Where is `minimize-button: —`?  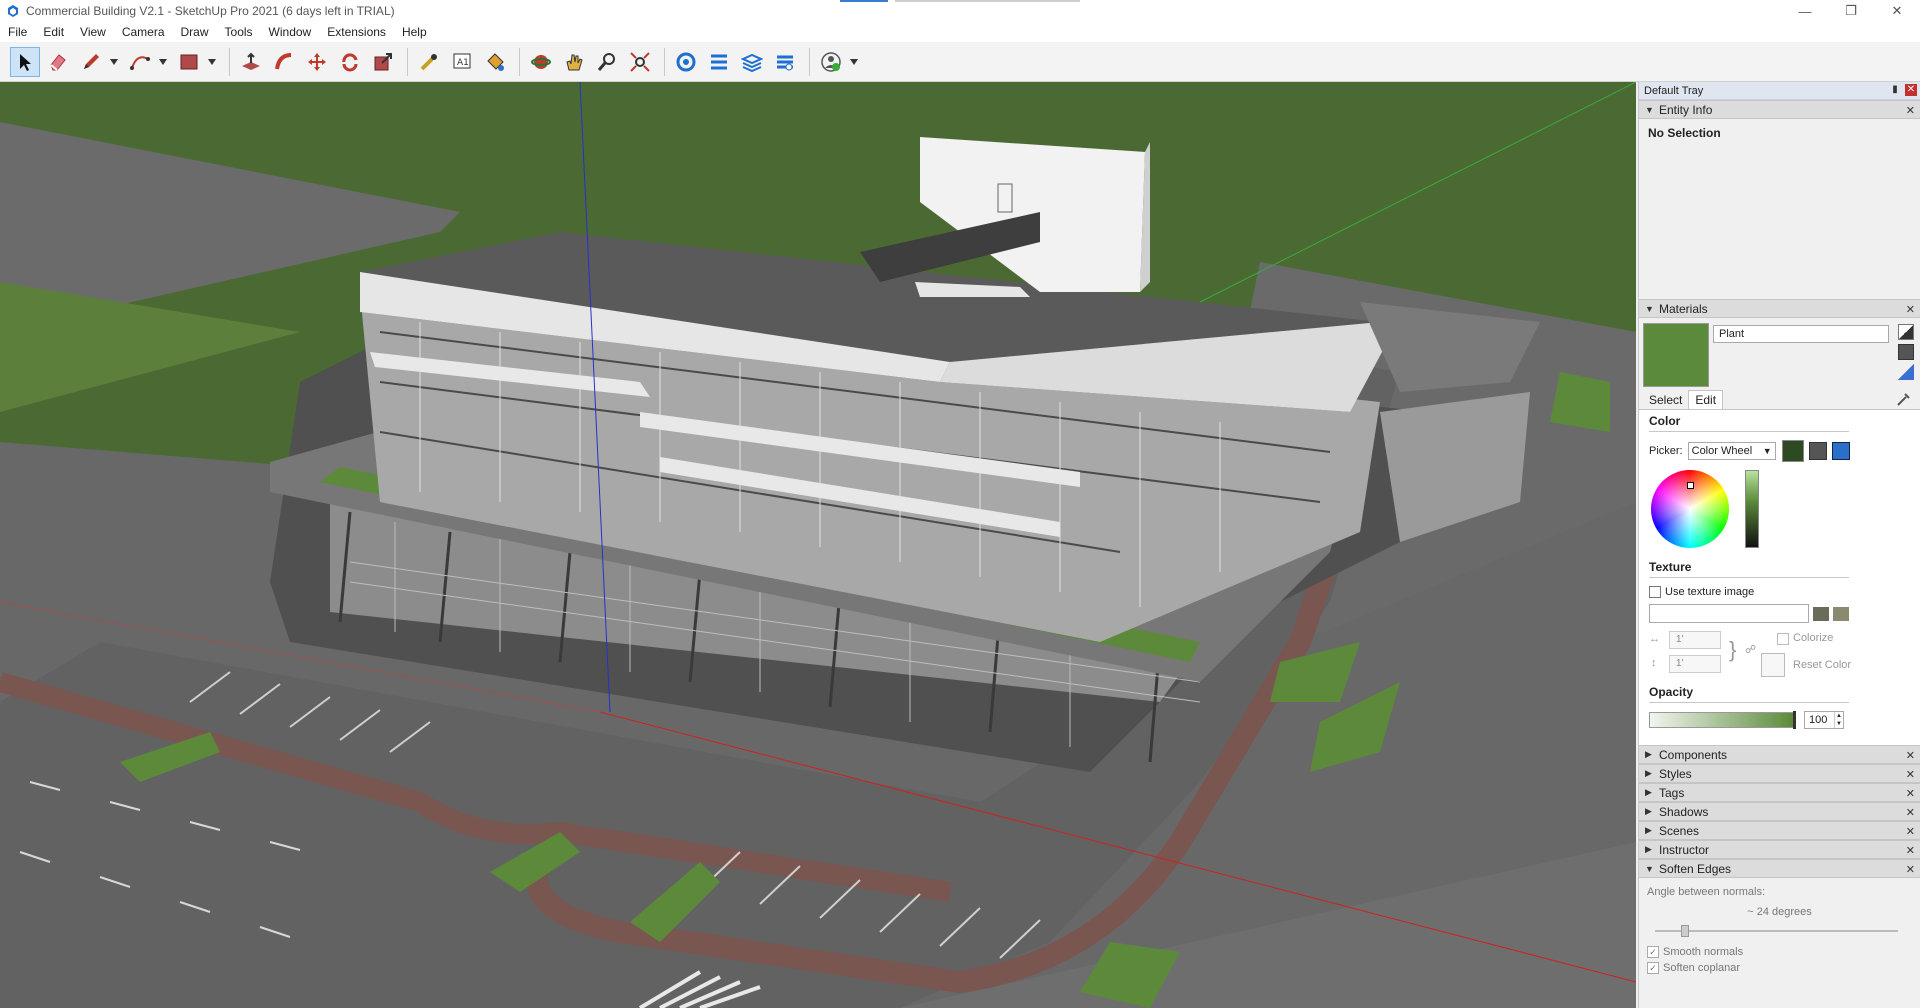 minimize-button: — is located at coordinates (1805, 11).